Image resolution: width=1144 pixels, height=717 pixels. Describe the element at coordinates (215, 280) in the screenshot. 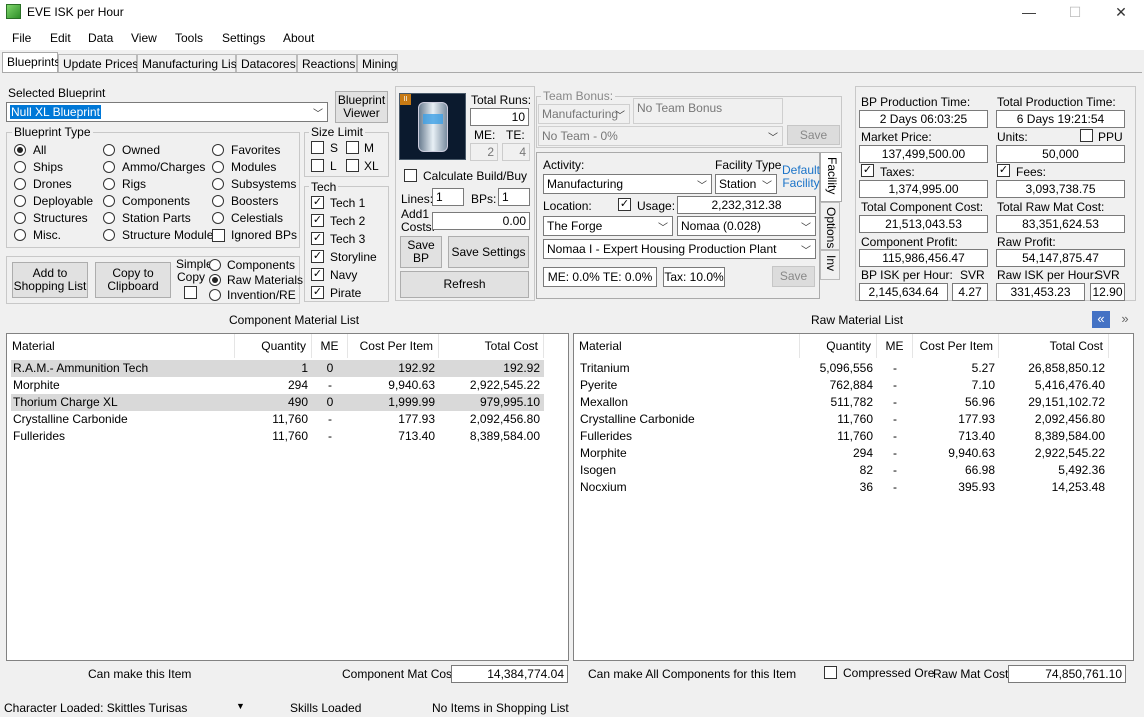

I see `raw-materials-radio` at that location.